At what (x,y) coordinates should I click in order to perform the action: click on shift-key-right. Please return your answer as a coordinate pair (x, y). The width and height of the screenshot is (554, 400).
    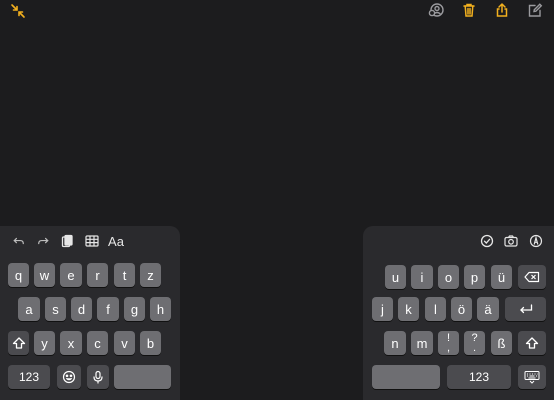
    Looking at the image, I should click on (532, 343).